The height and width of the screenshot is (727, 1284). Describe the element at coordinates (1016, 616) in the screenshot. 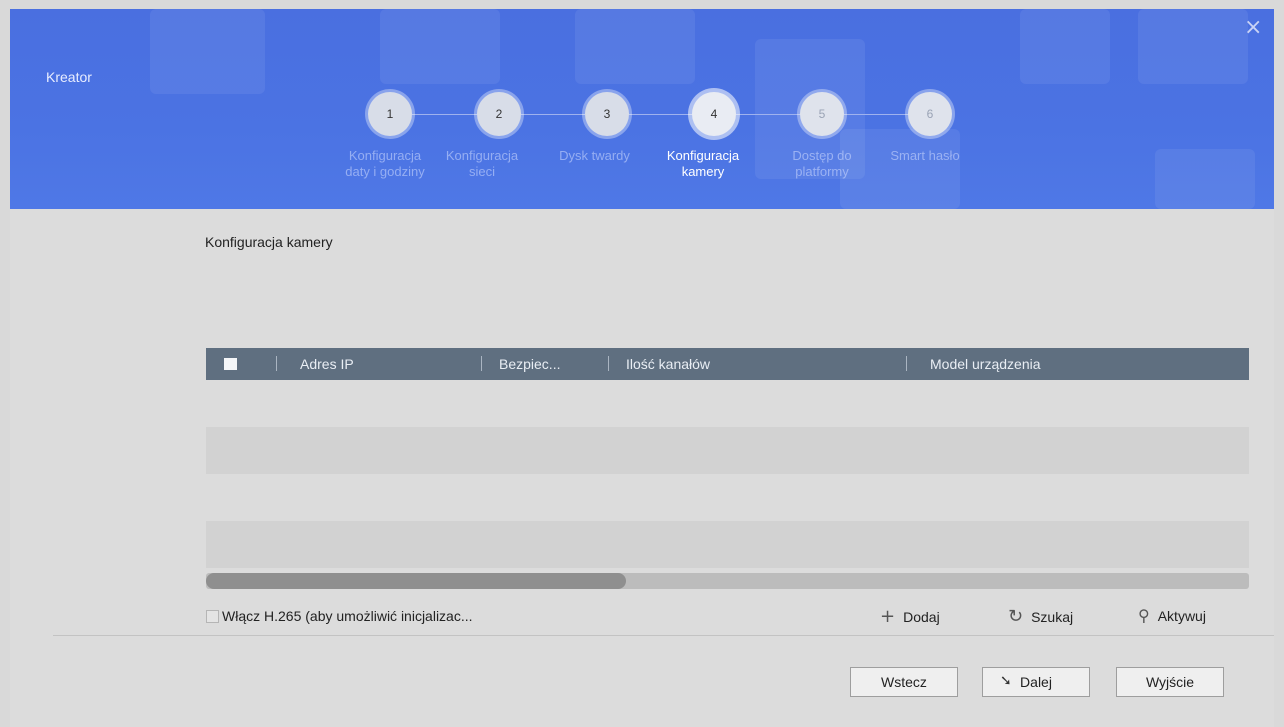

I see `refresh-icon: ↻` at that location.